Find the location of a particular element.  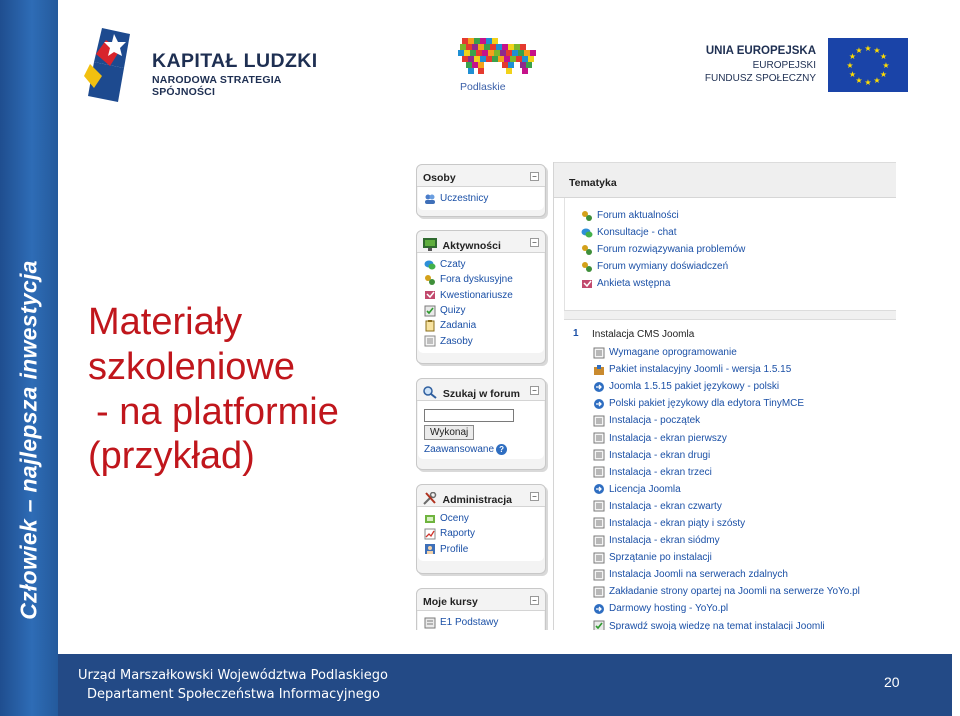

people-item-participants: Uczestnicy is located at coordinates (484, 198).